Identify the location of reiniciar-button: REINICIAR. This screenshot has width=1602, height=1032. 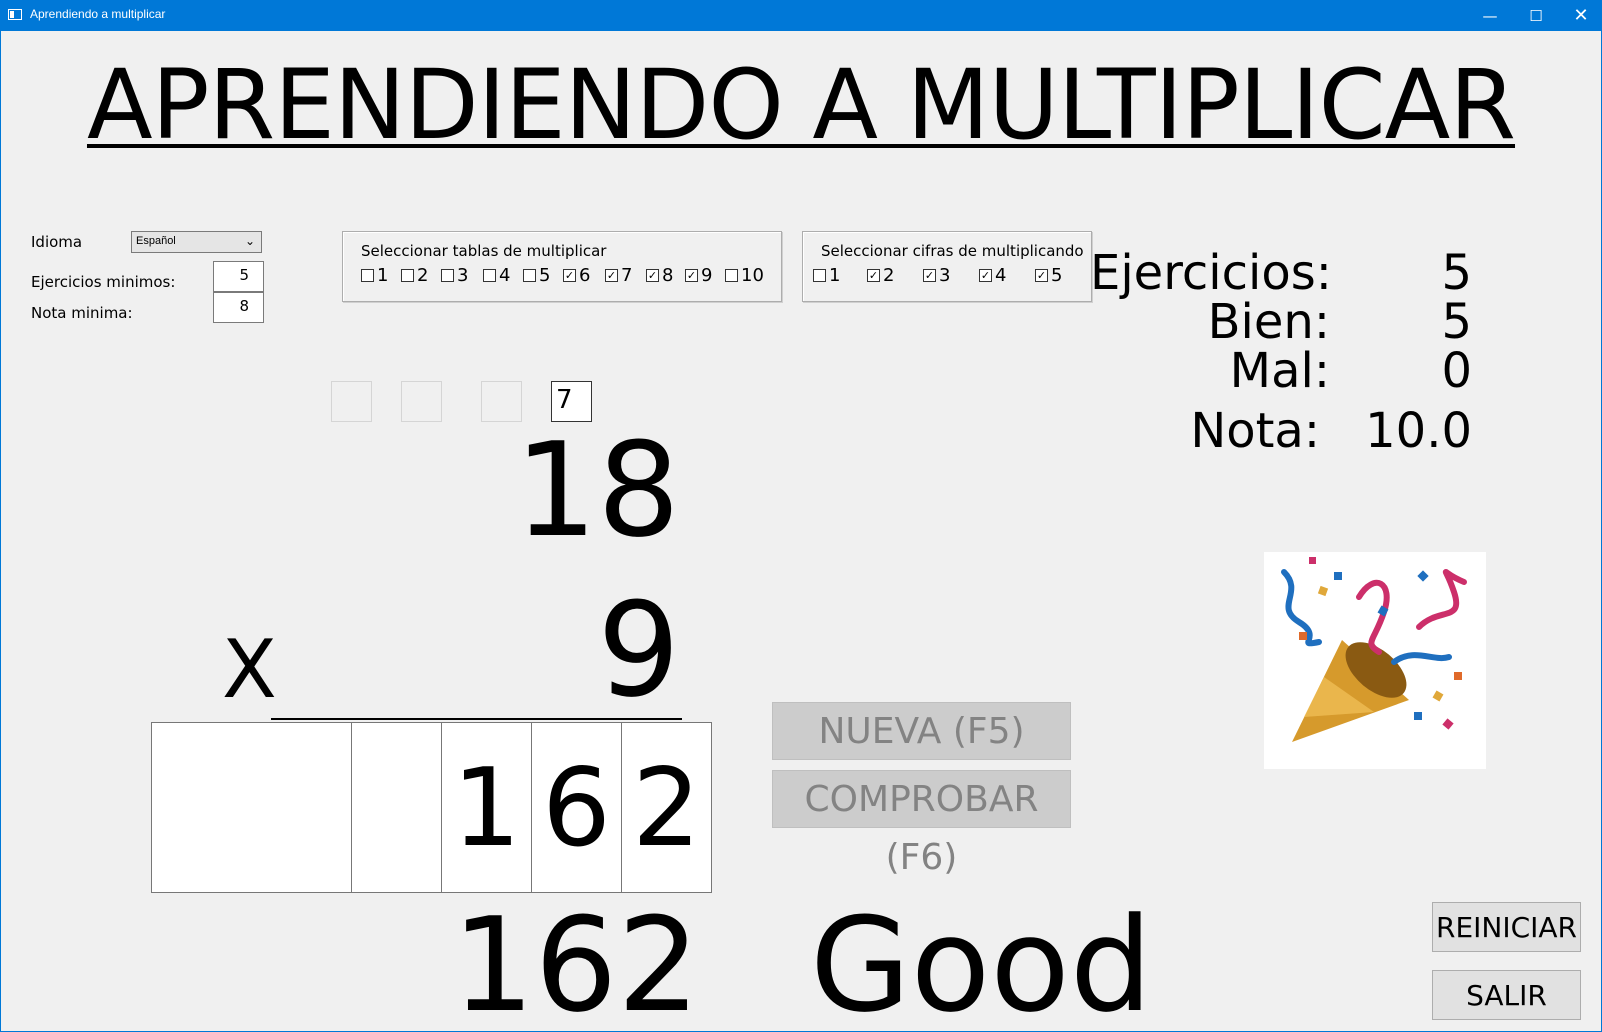
(1506, 927).